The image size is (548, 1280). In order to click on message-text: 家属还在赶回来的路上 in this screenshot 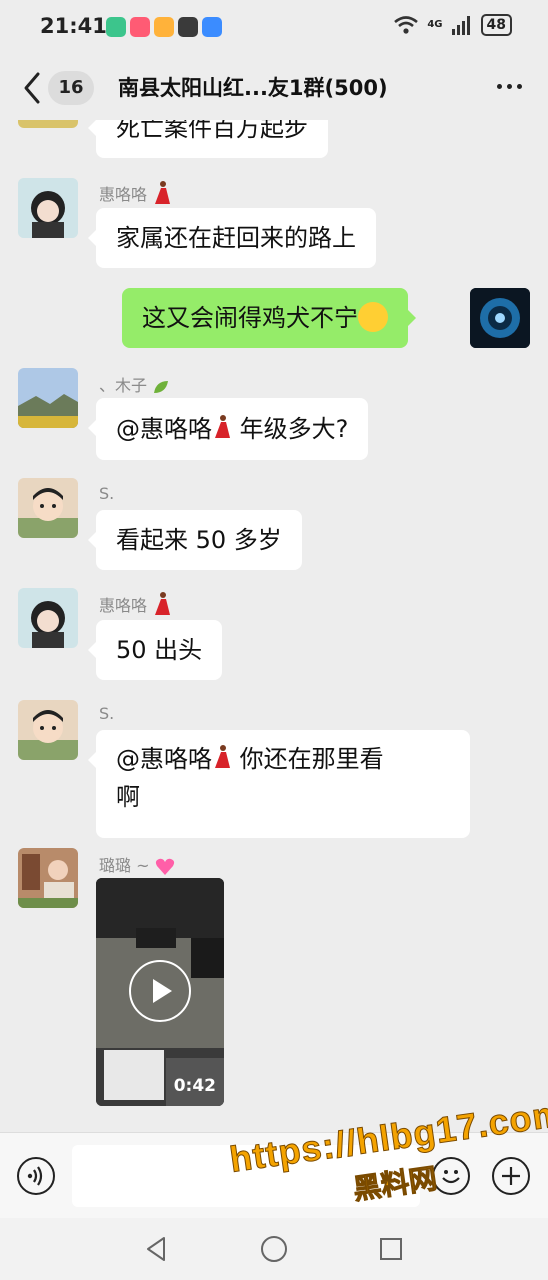, I will do `click(236, 238)`.